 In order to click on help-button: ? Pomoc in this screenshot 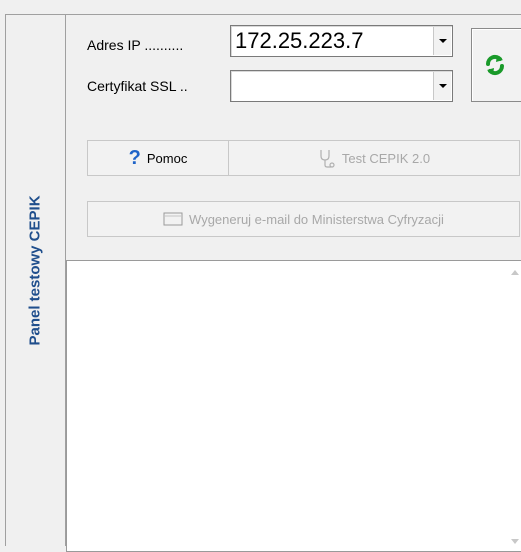, I will do `click(158, 158)`.